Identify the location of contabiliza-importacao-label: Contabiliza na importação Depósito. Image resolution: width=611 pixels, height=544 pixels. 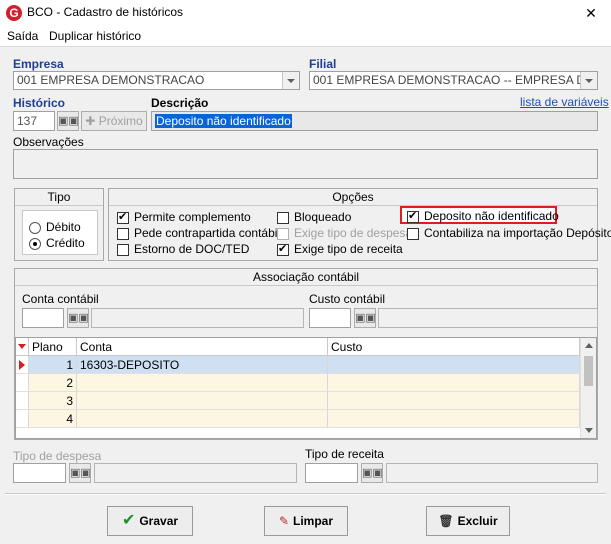
(517, 233).